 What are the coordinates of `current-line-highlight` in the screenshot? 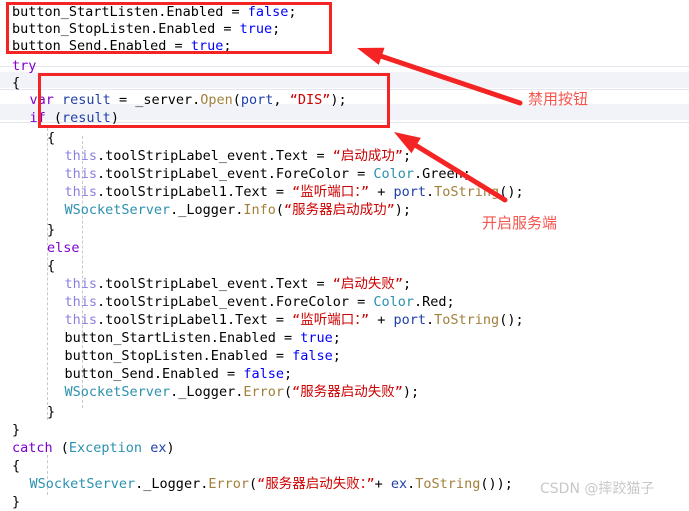 It's located at (344, 80).